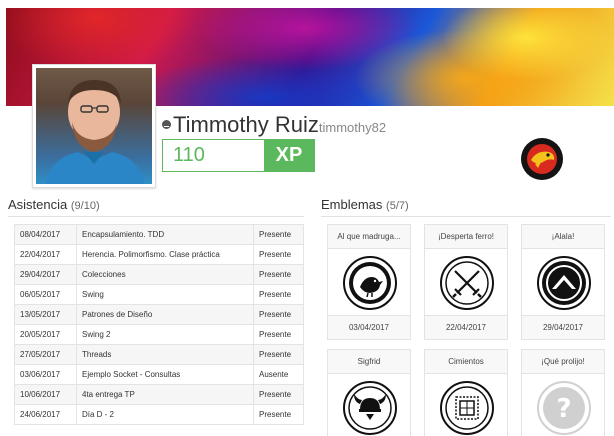 The height and width of the screenshot is (436, 614). I want to click on badge-date: 29/04/2017, so click(563, 327).